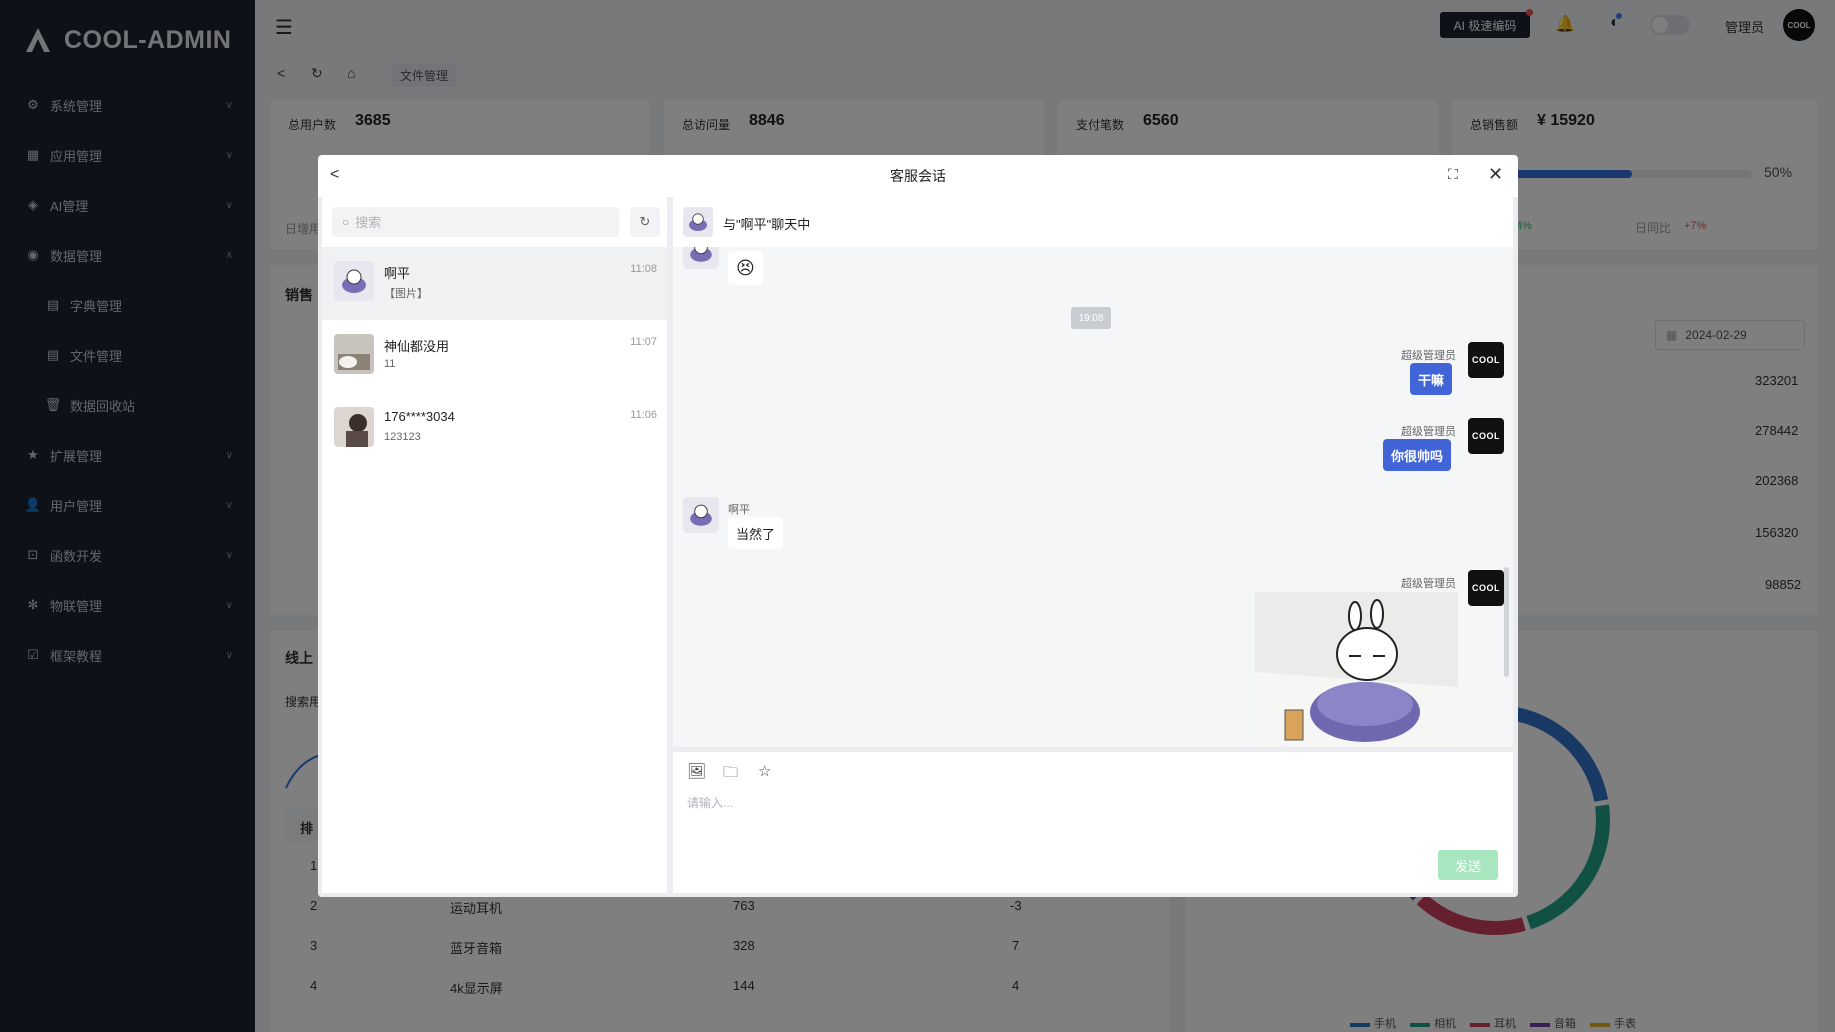 The width and height of the screenshot is (1835, 1032). Describe the element at coordinates (767, 224) in the screenshot. I see `chat-title: 与"啊平"聊天中` at that location.